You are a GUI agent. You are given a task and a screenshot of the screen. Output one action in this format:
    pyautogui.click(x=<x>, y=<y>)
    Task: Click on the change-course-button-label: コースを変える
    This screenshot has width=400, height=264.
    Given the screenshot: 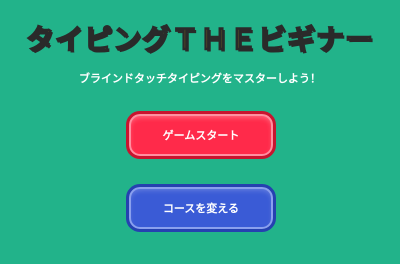 What is the action you would take?
    pyautogui.click(x=201, y=208)
    